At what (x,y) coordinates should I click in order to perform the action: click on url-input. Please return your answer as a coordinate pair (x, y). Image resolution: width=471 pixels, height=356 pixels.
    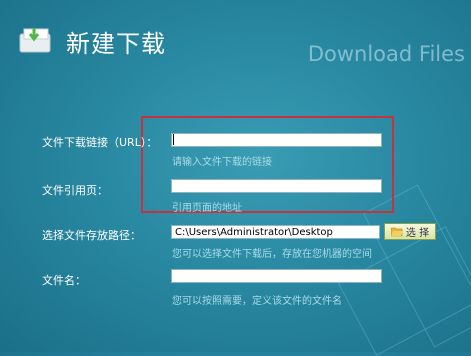
    Looking at the image, I should click on (276, 140).